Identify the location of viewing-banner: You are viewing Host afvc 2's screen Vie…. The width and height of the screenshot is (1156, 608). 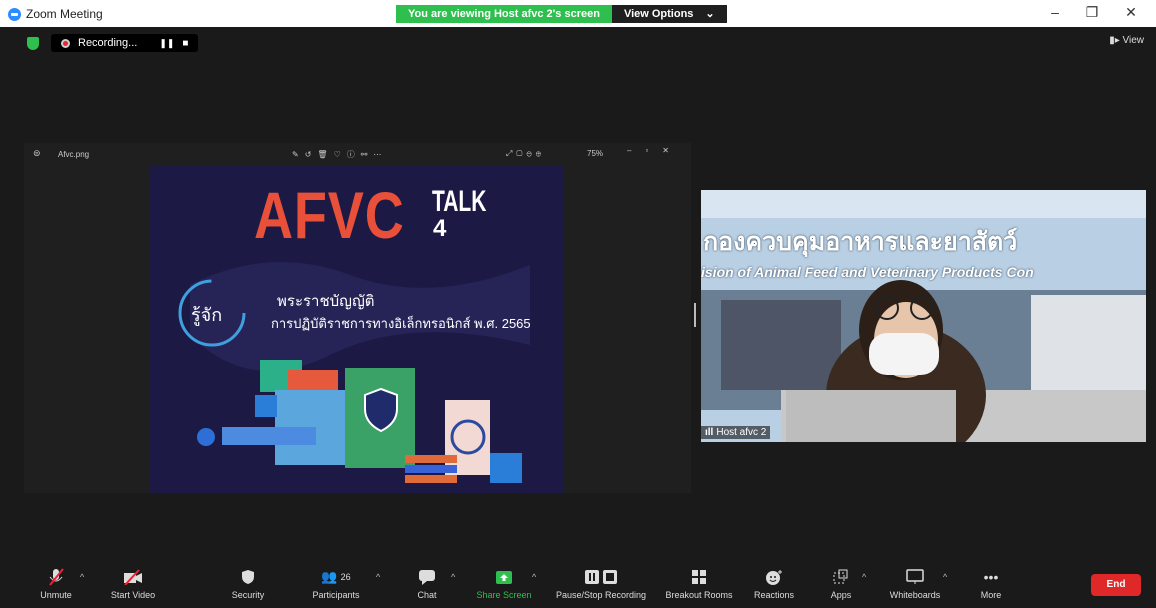
(561, 14).